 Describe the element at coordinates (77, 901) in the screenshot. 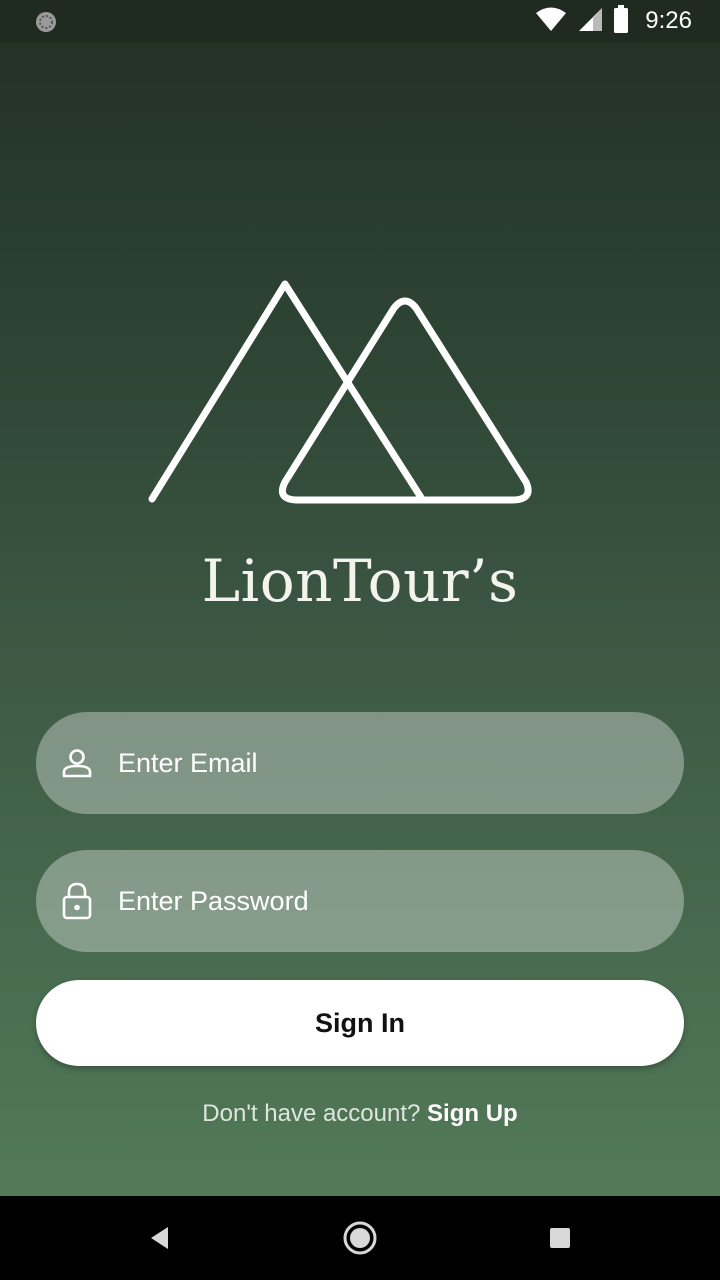

I see `lock-icon` at that location.